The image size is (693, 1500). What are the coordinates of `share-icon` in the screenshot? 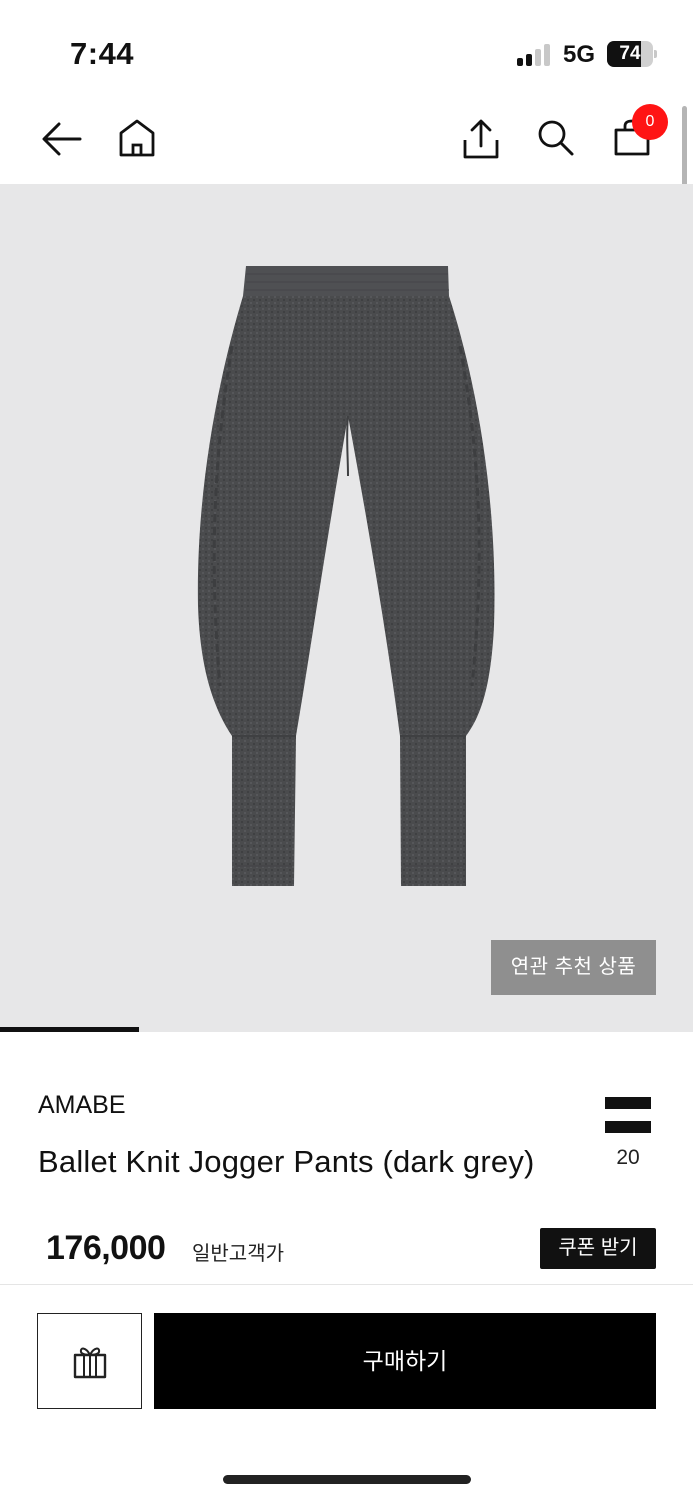 It's located at (481, 139).